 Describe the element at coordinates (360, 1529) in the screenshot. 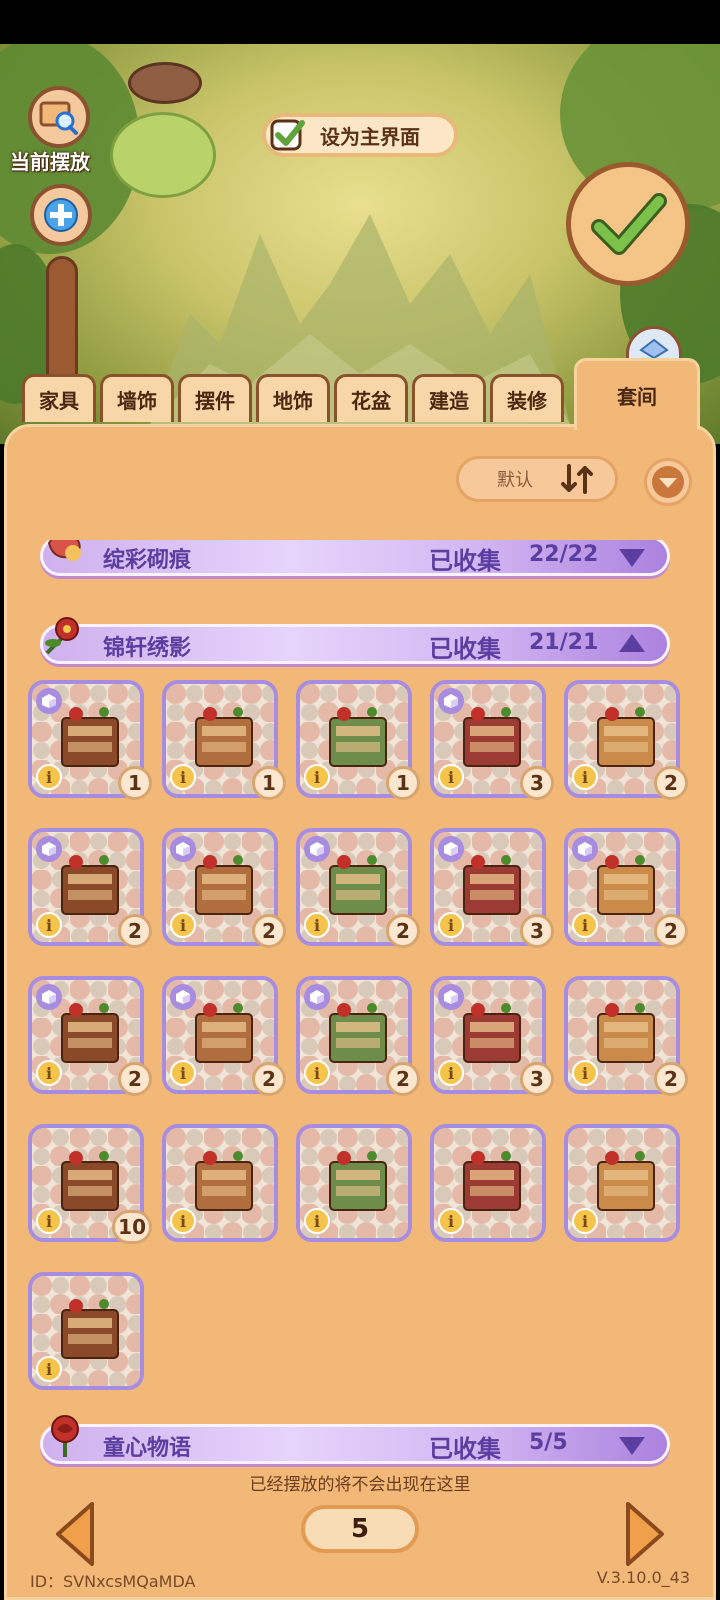

I see `page-number: 5` at that location.